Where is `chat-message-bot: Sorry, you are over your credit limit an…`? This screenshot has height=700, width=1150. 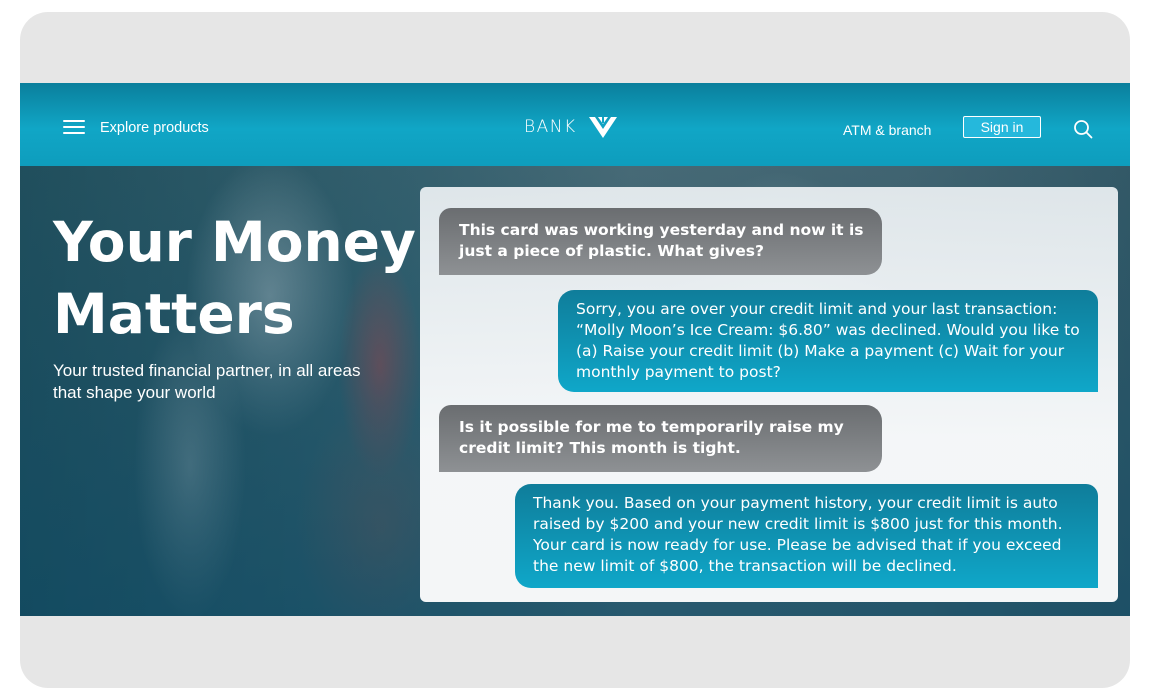
chat-message-bot: Sorry, you are over your credit limit an… is located at coordinates (828, 341).